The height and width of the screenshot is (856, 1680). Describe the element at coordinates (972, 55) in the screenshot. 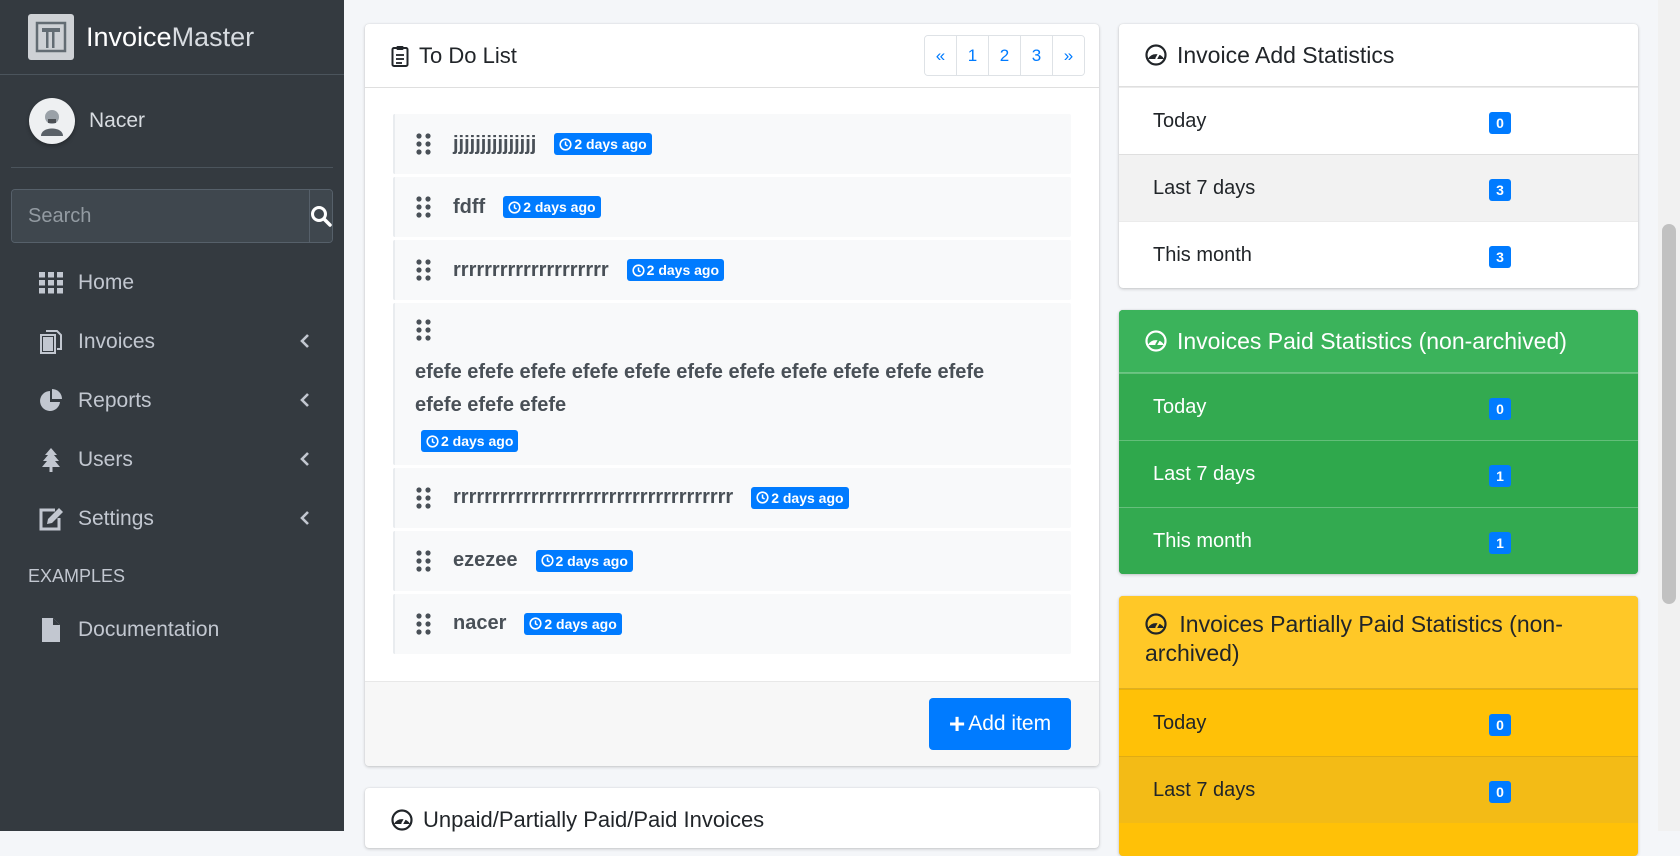

I see `pager-page-1: 1` at that location.